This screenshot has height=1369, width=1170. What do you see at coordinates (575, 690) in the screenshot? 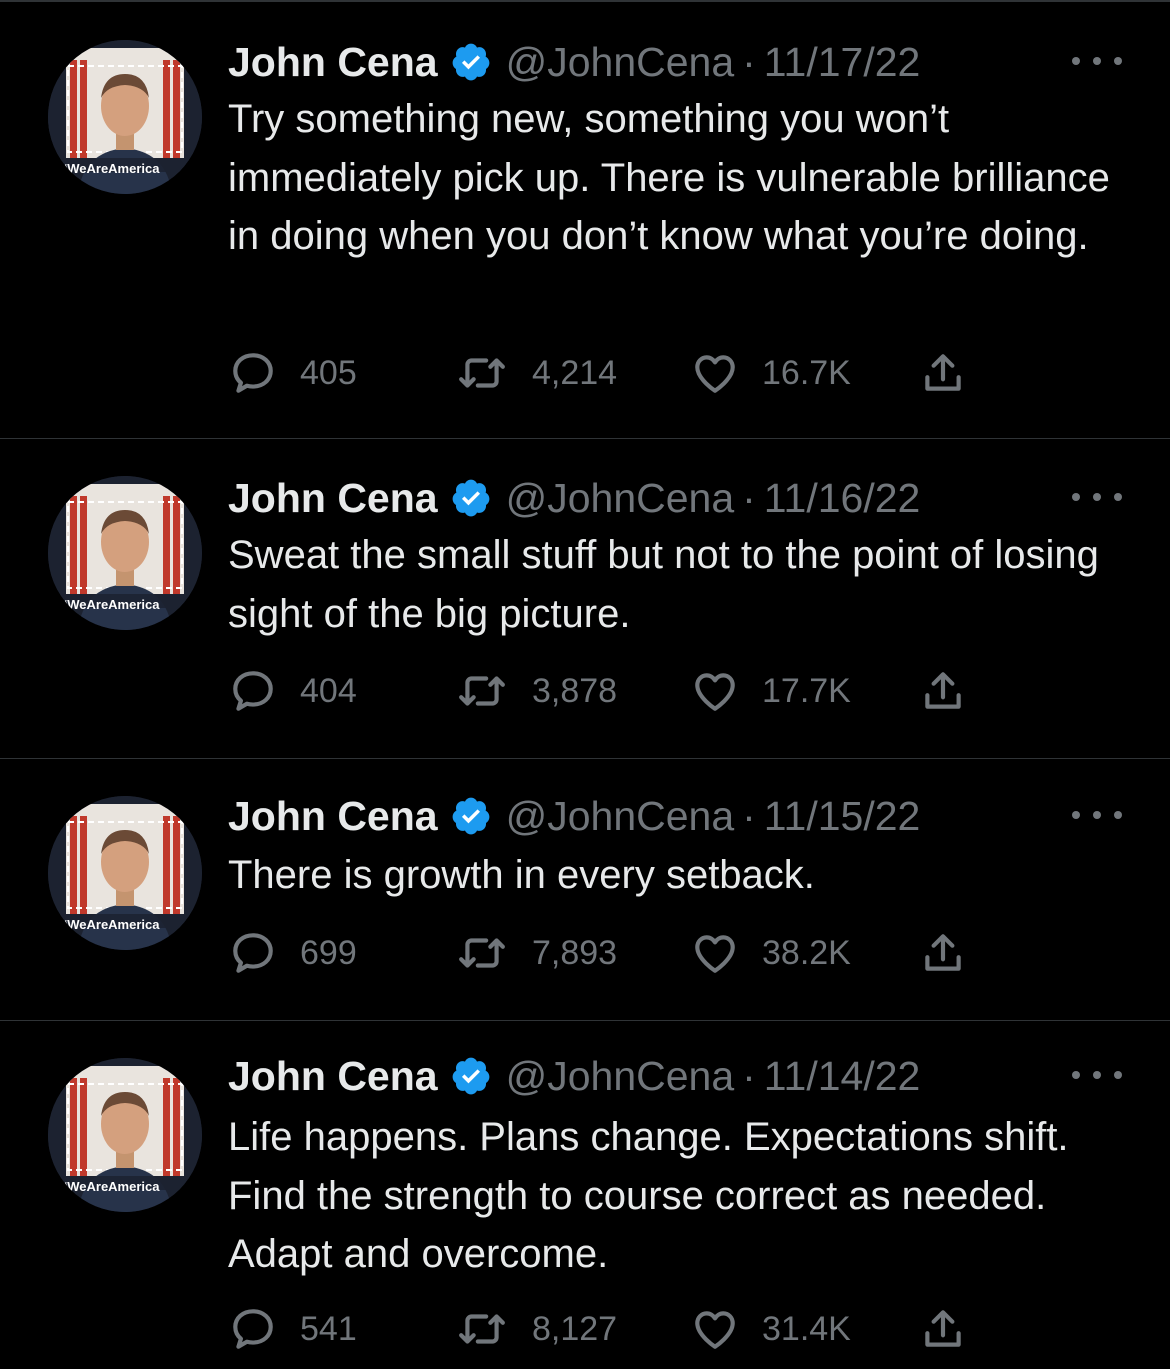
I see `retweet-count: 3,878` at bounding box center [575, 690].